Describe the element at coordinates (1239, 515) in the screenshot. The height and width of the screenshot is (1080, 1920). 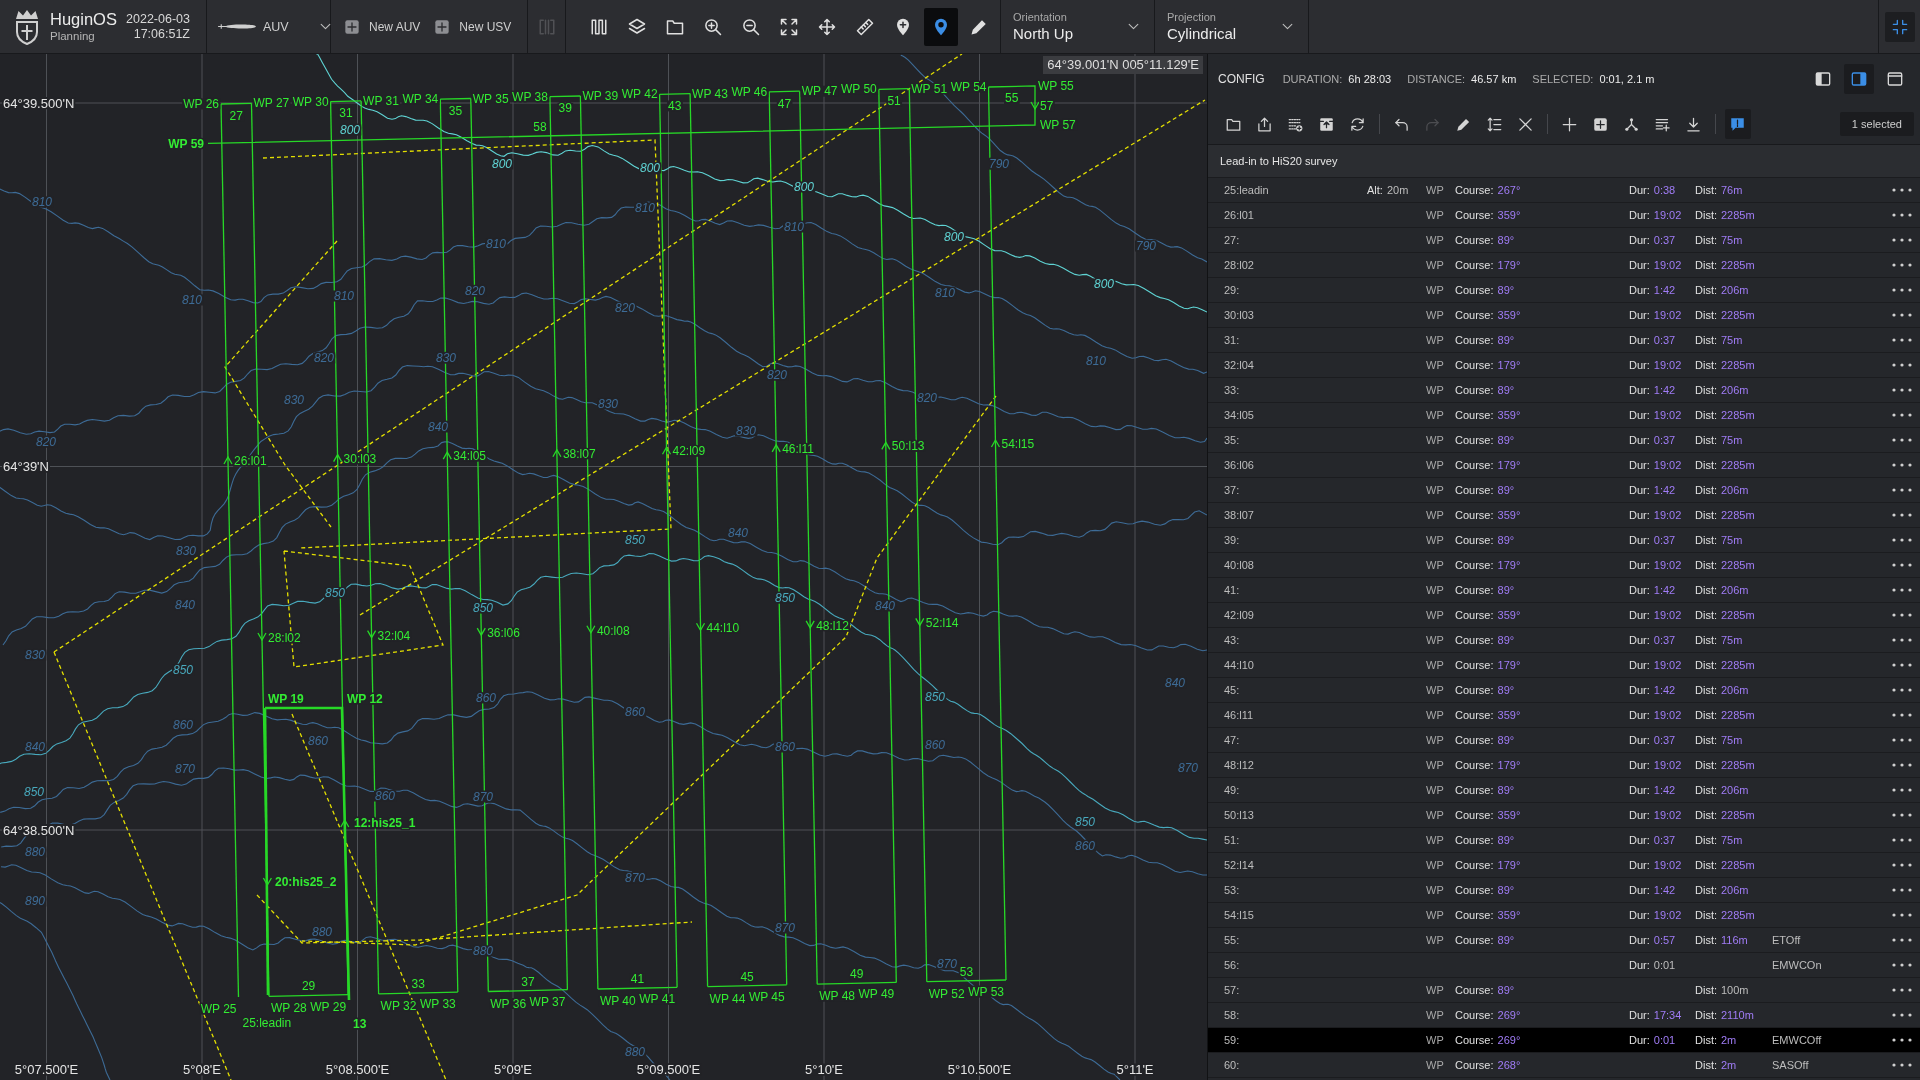
I see `waypoint-name: 38:l07` at that location.